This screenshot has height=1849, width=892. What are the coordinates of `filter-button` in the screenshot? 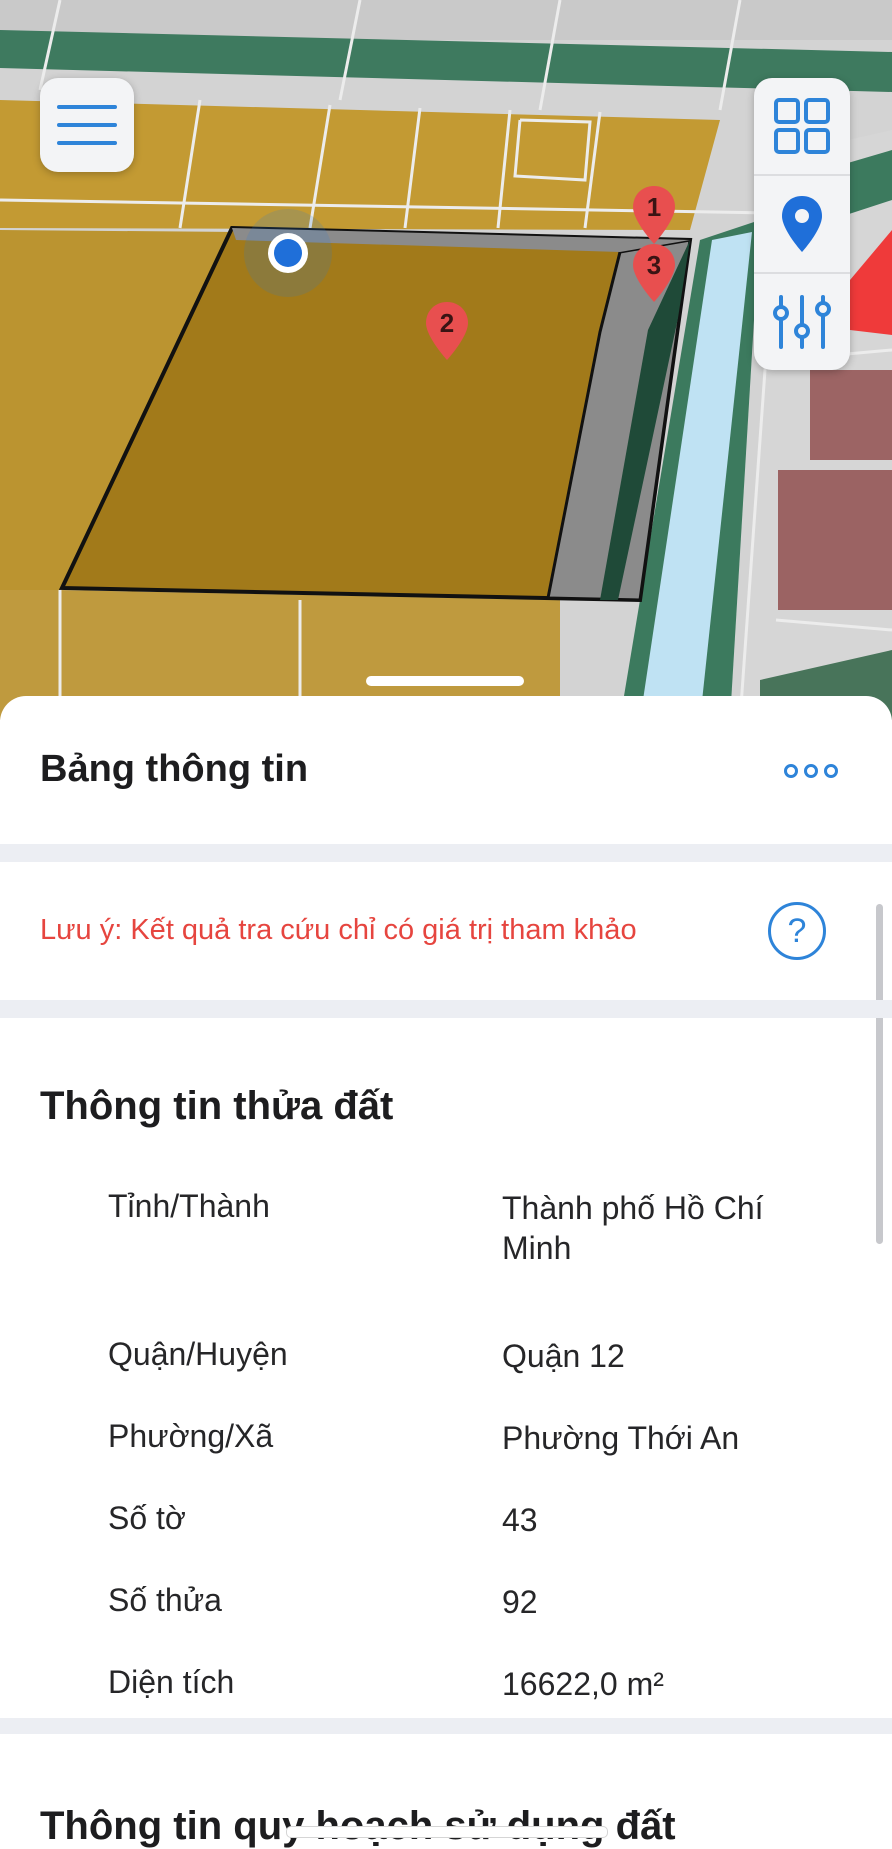 It's located at (802, 321).